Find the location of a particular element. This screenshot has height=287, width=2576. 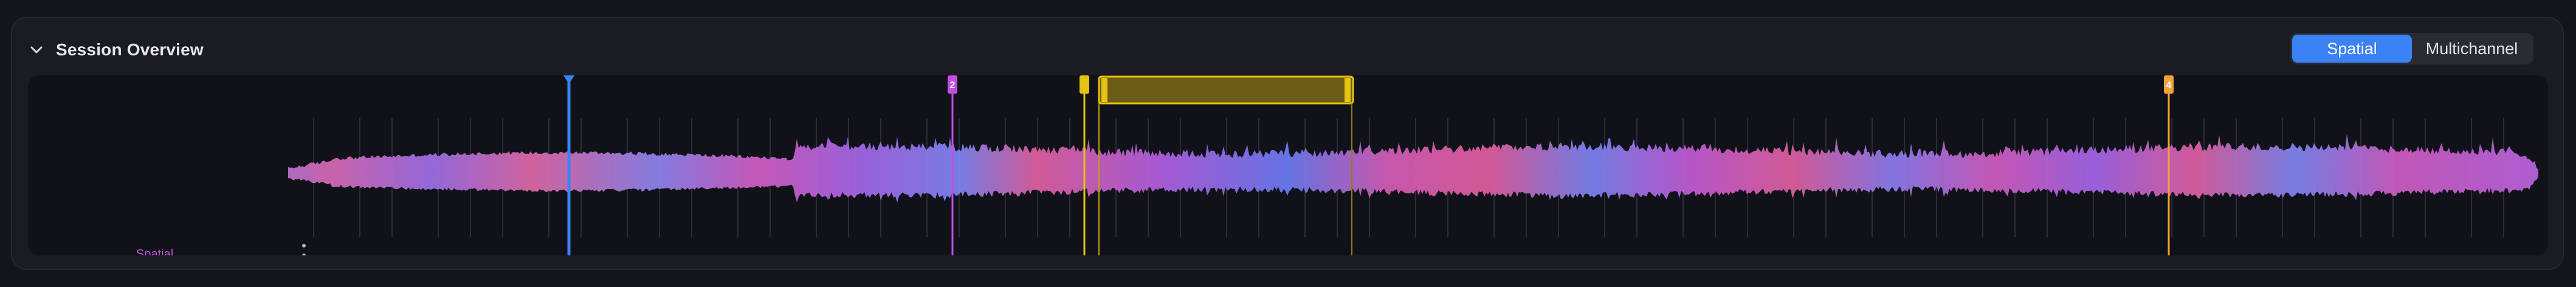

selection-handle-left is located at coordinates (1104, 90).